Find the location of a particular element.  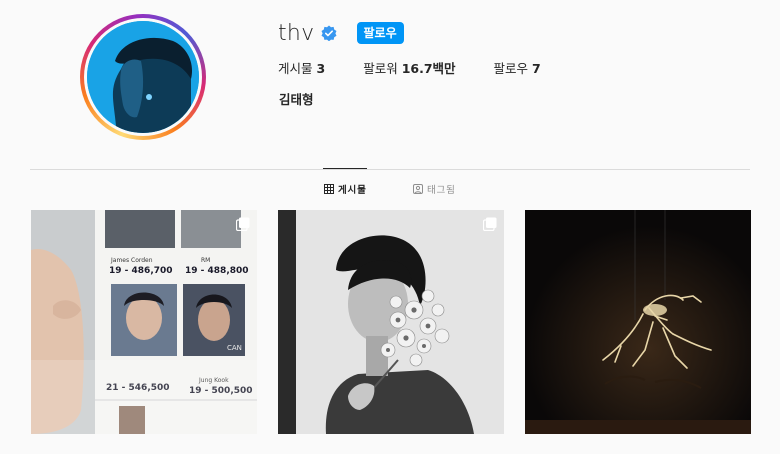

tag-person-icon is located at coordinates (418, 189).